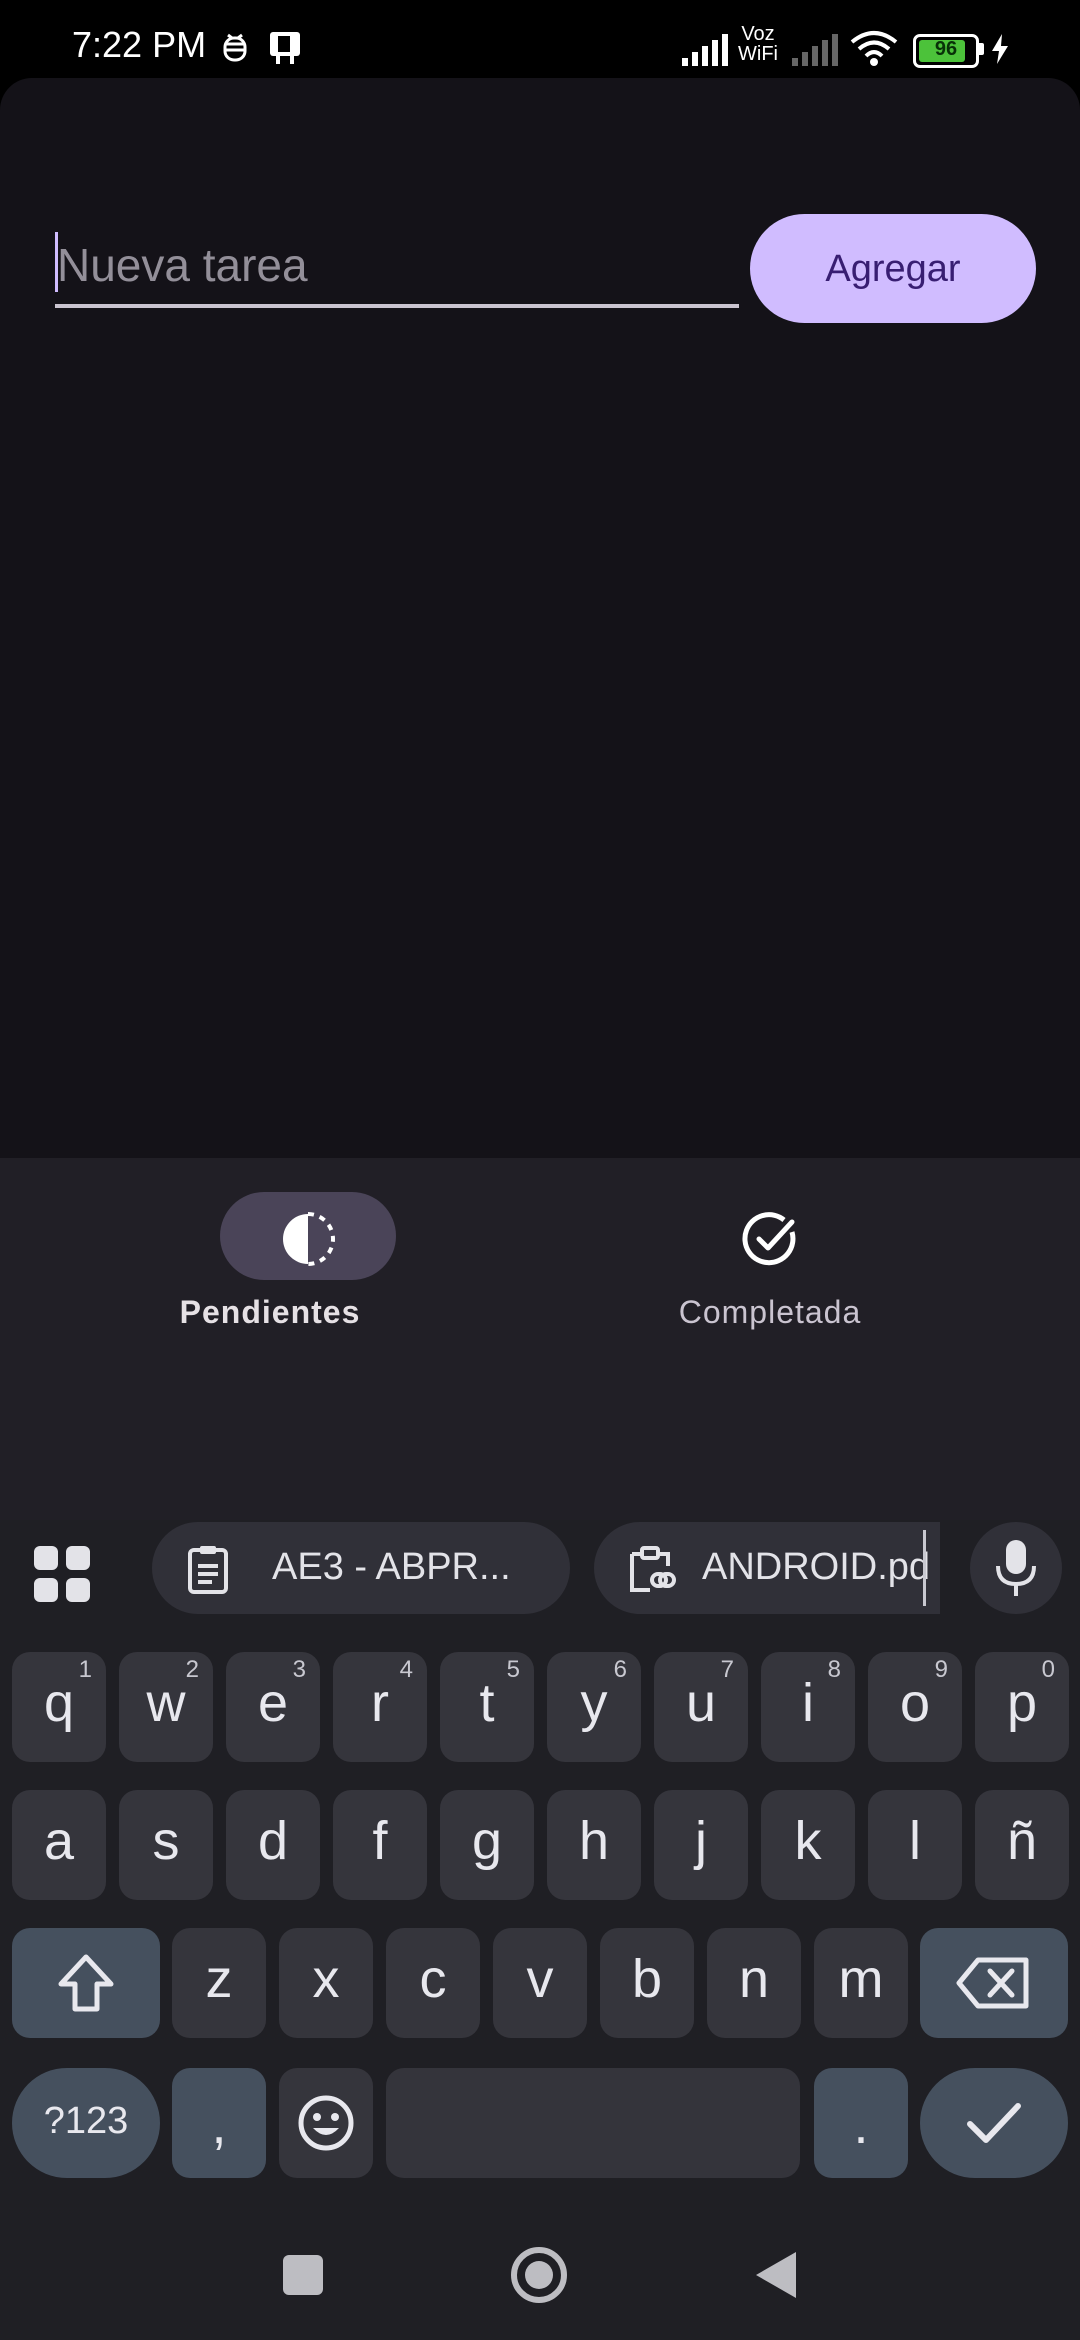  I want to click on key-u: u7, so click(701, 1707).